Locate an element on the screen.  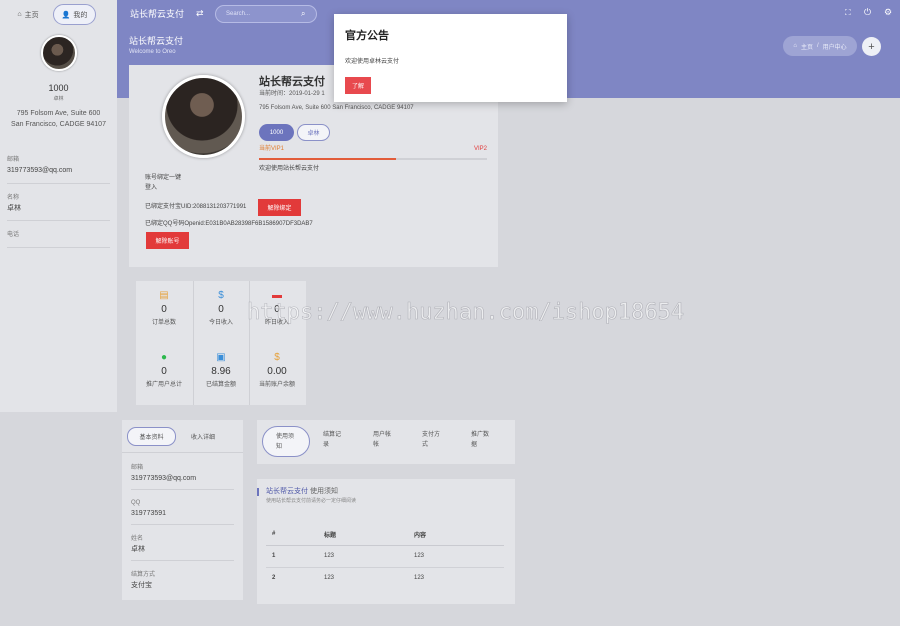
table-row: 1 123 123 is located at coordinates (385, 556).